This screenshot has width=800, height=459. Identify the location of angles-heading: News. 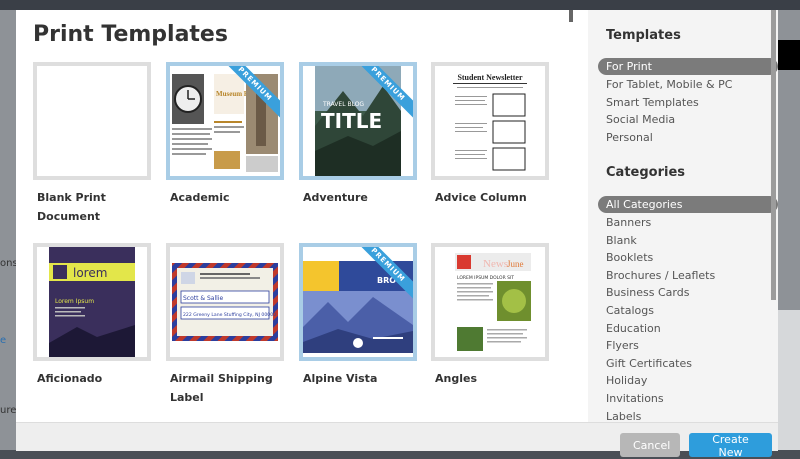
(495, 264).